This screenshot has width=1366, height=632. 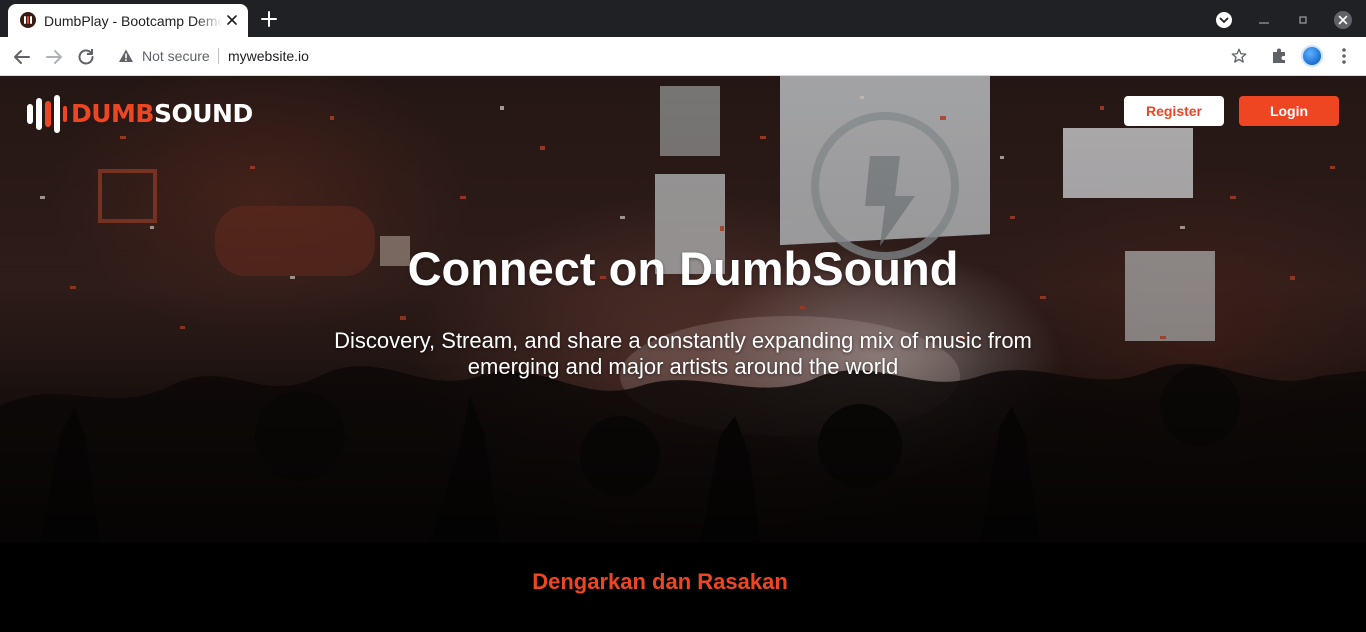 What do you see at coordinates (113, 113) in the screenshot?
I see `logo-text-dumb: DUMB` at bounding box center [113, 113].